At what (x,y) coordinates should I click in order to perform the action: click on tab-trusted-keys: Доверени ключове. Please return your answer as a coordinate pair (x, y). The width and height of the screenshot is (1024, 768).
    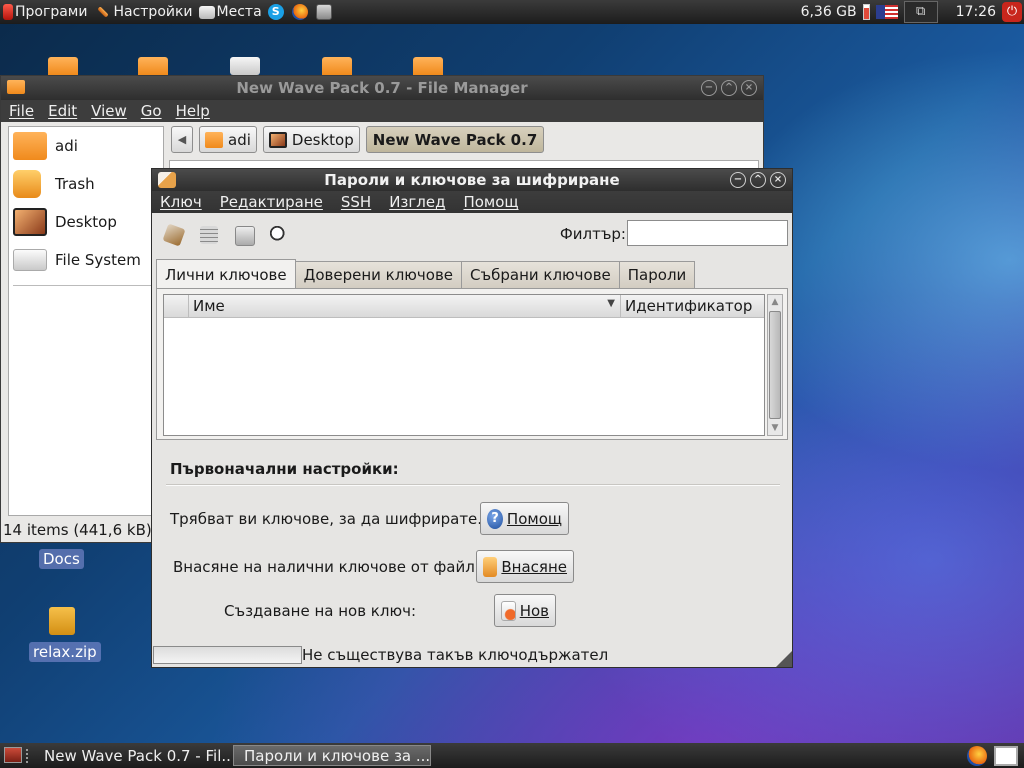
    Looking at the image, I should click on (378, 274).